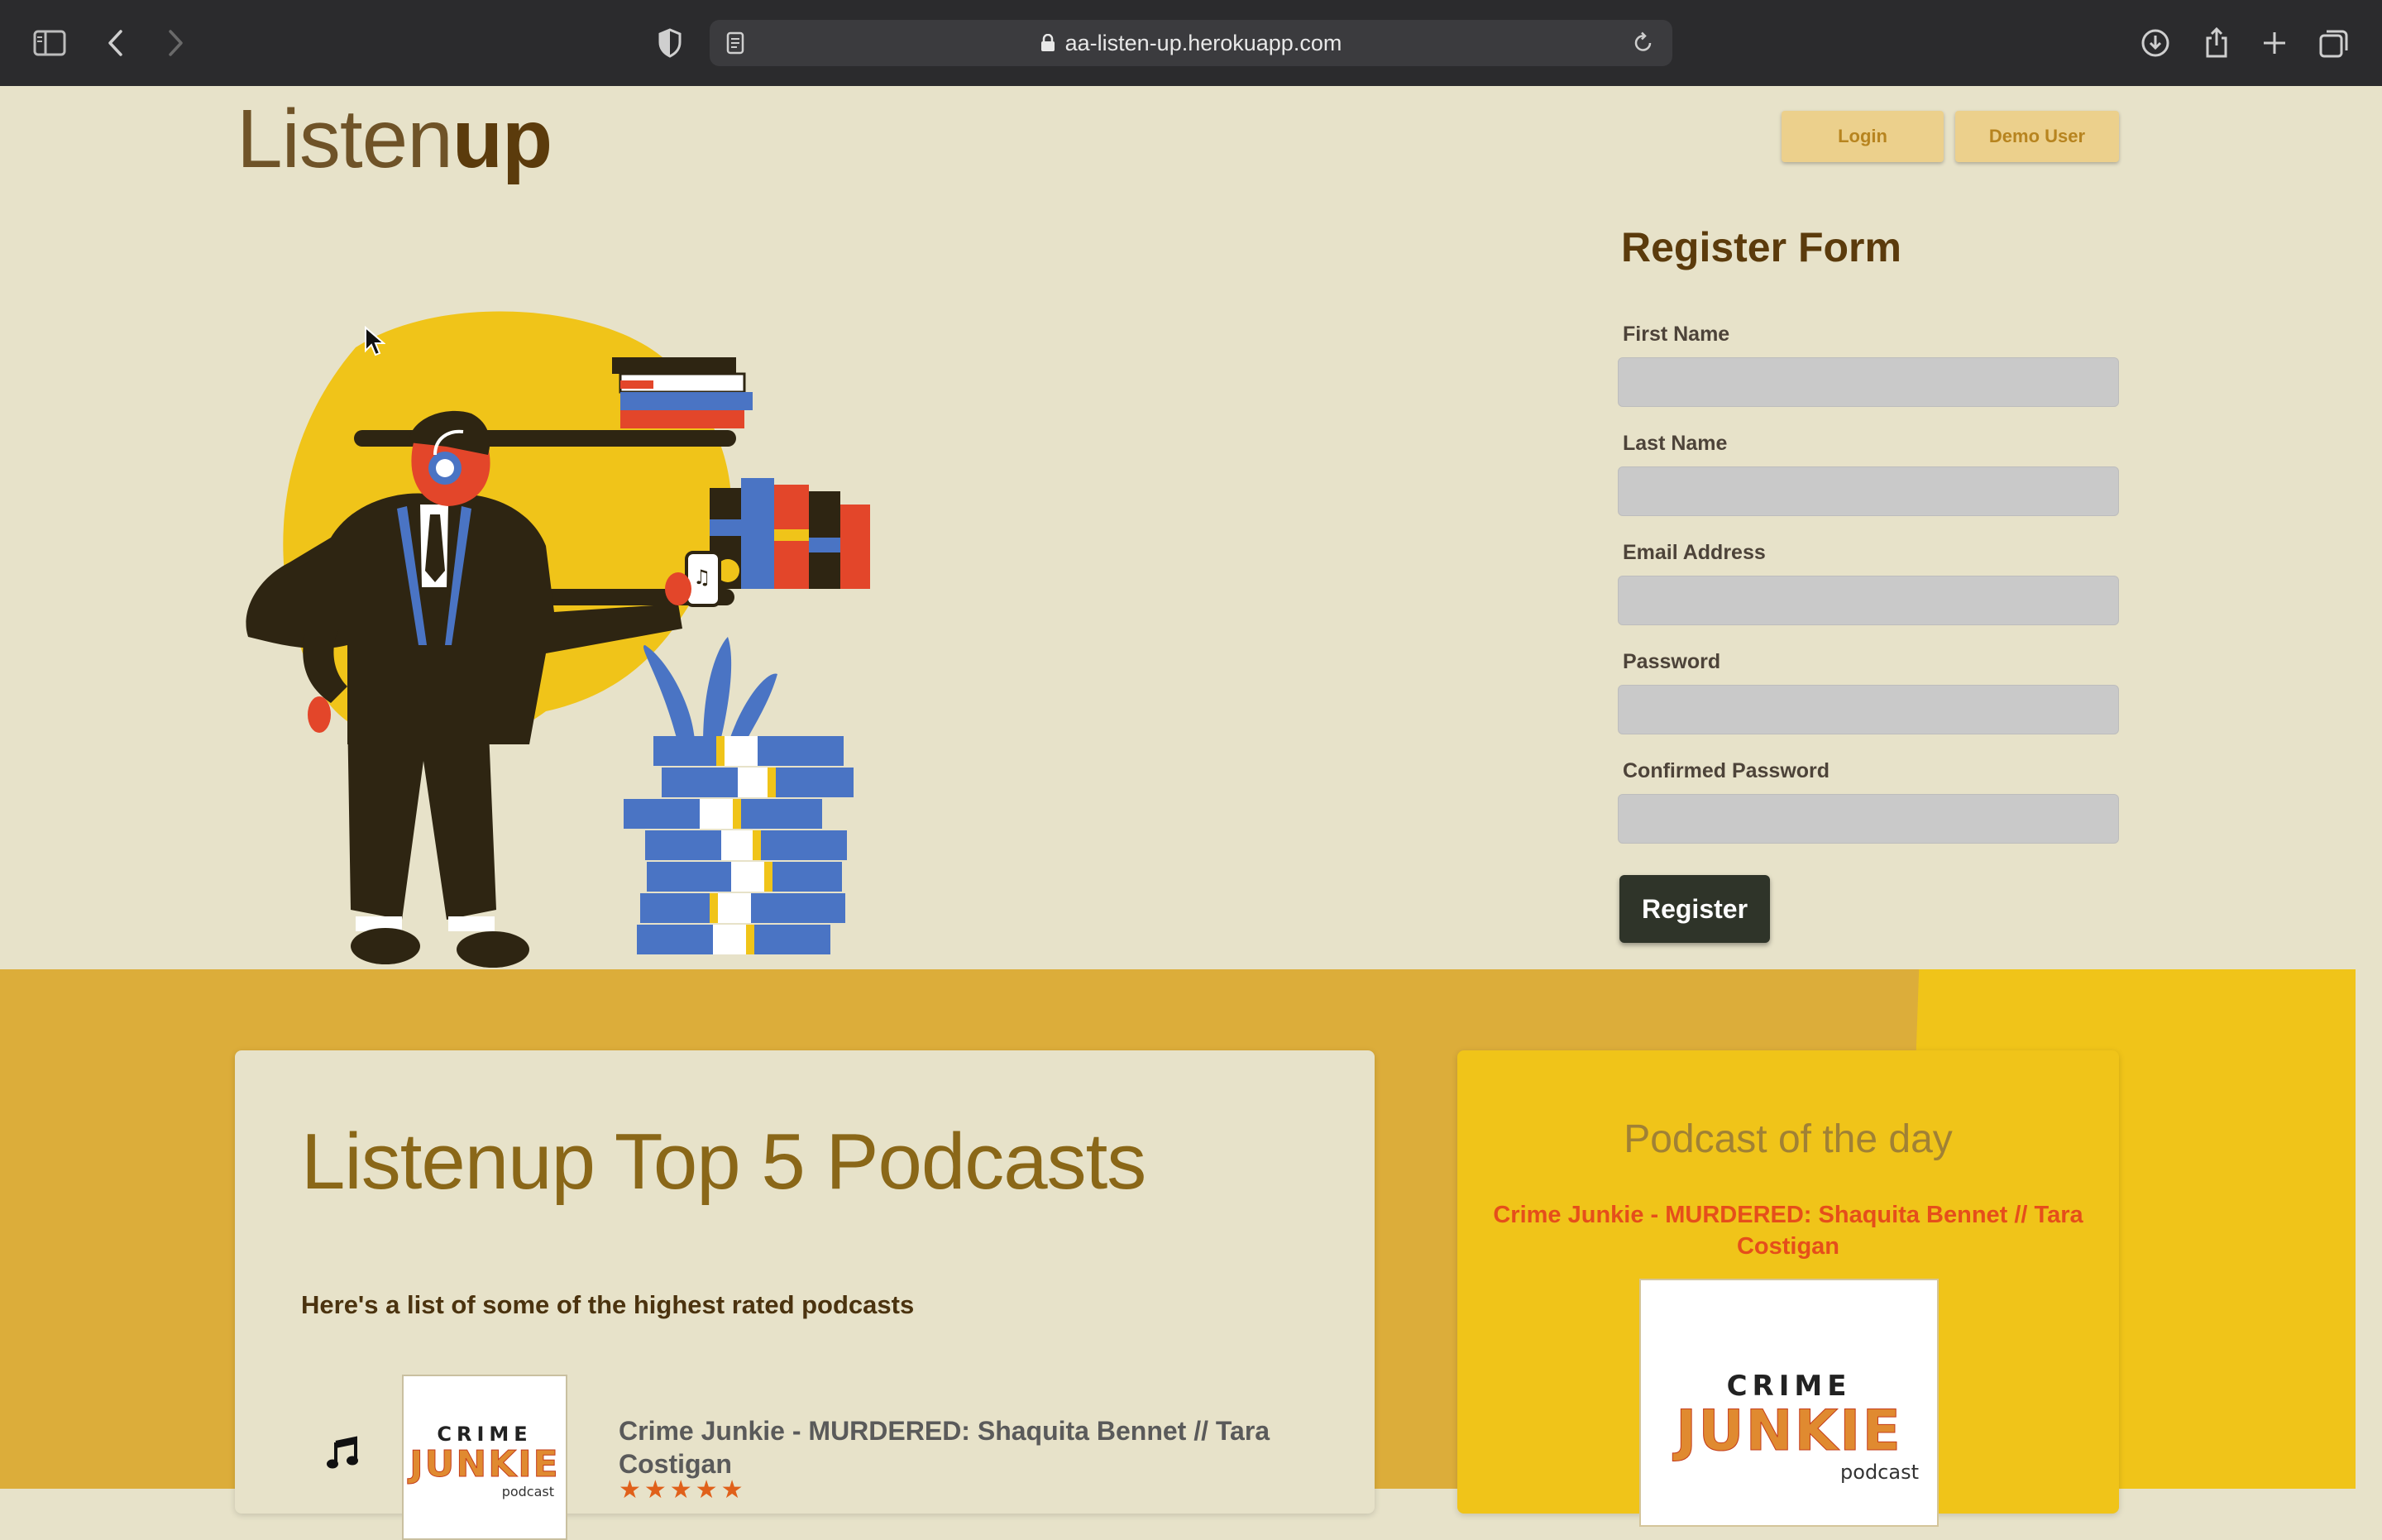  I want to click on login-button: Login, so click(1863, 136).